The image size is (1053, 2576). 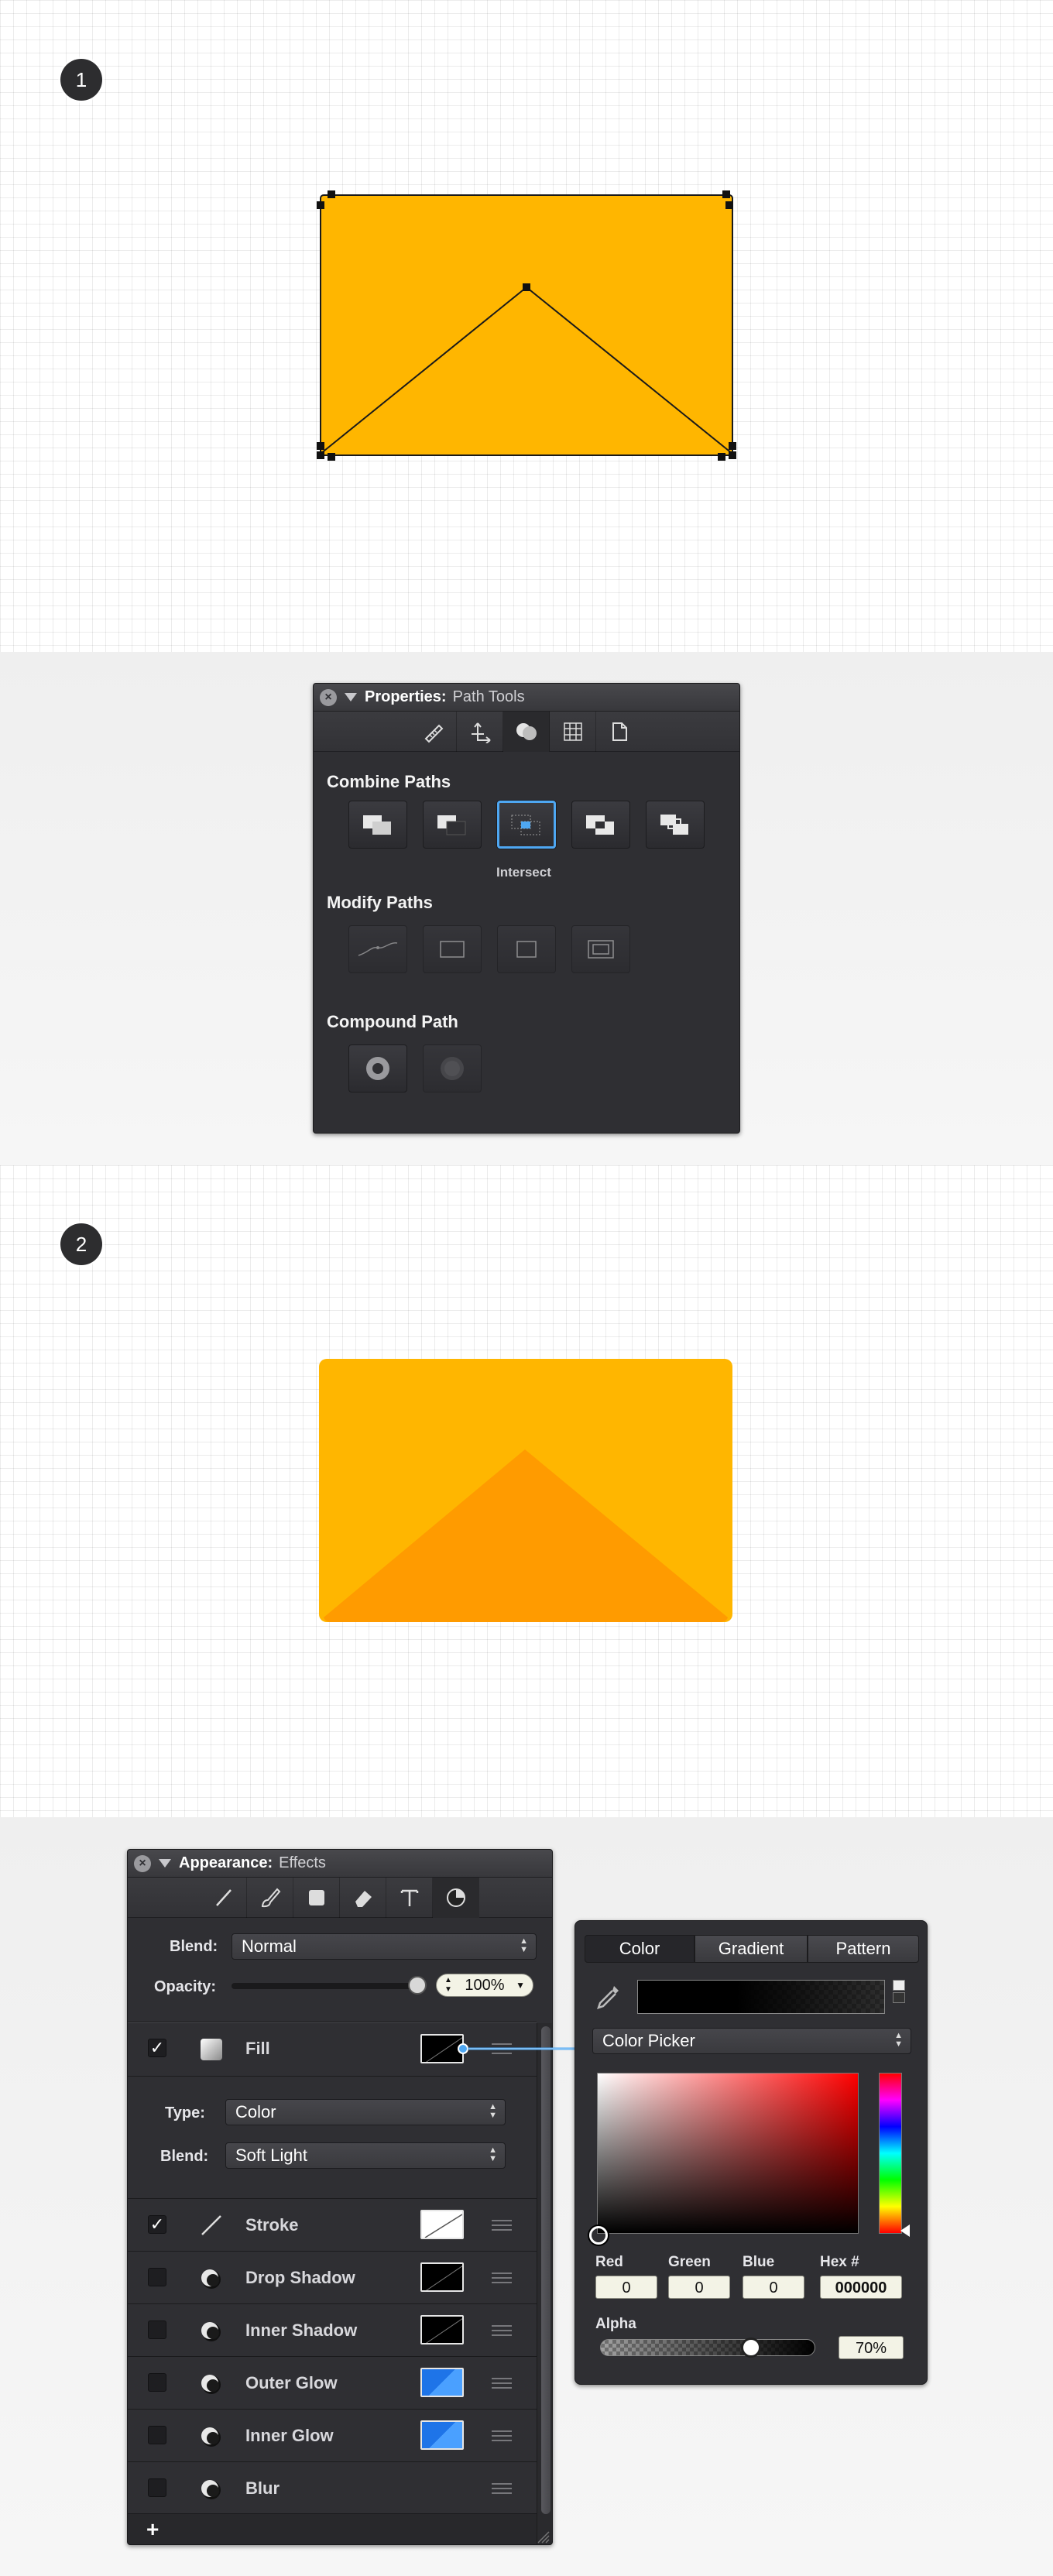 What do you see at coordinates (333, 2383) in the screenshot?
I see `effect-row: Outer Glow` at bounding box center [333, 2383].